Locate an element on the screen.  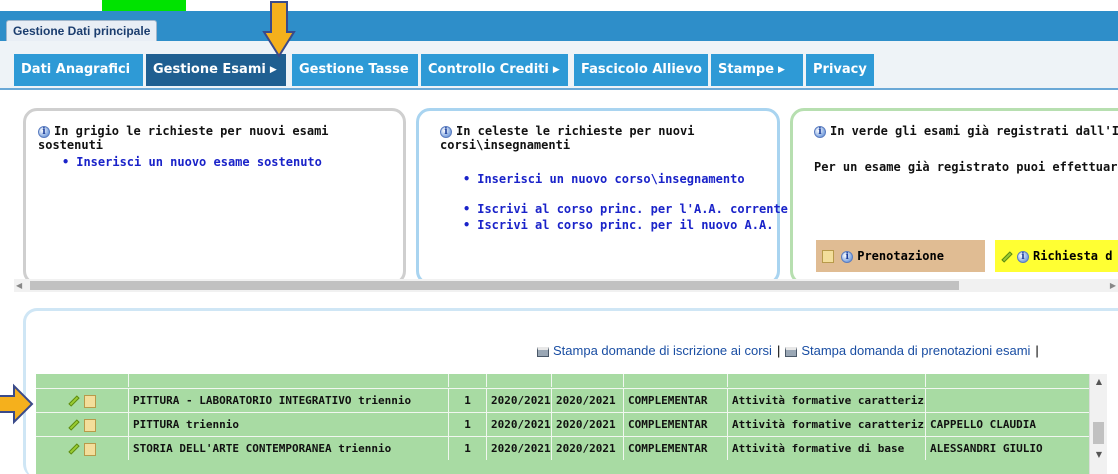
nav-label: Stampe is located at coordinates (746, 69).